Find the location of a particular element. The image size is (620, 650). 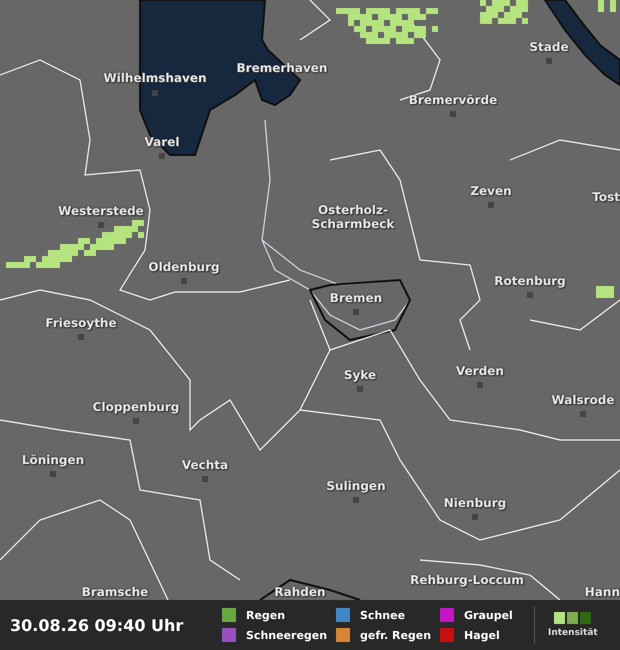

city-label: Nienburg is located at coordinates (475, 503).